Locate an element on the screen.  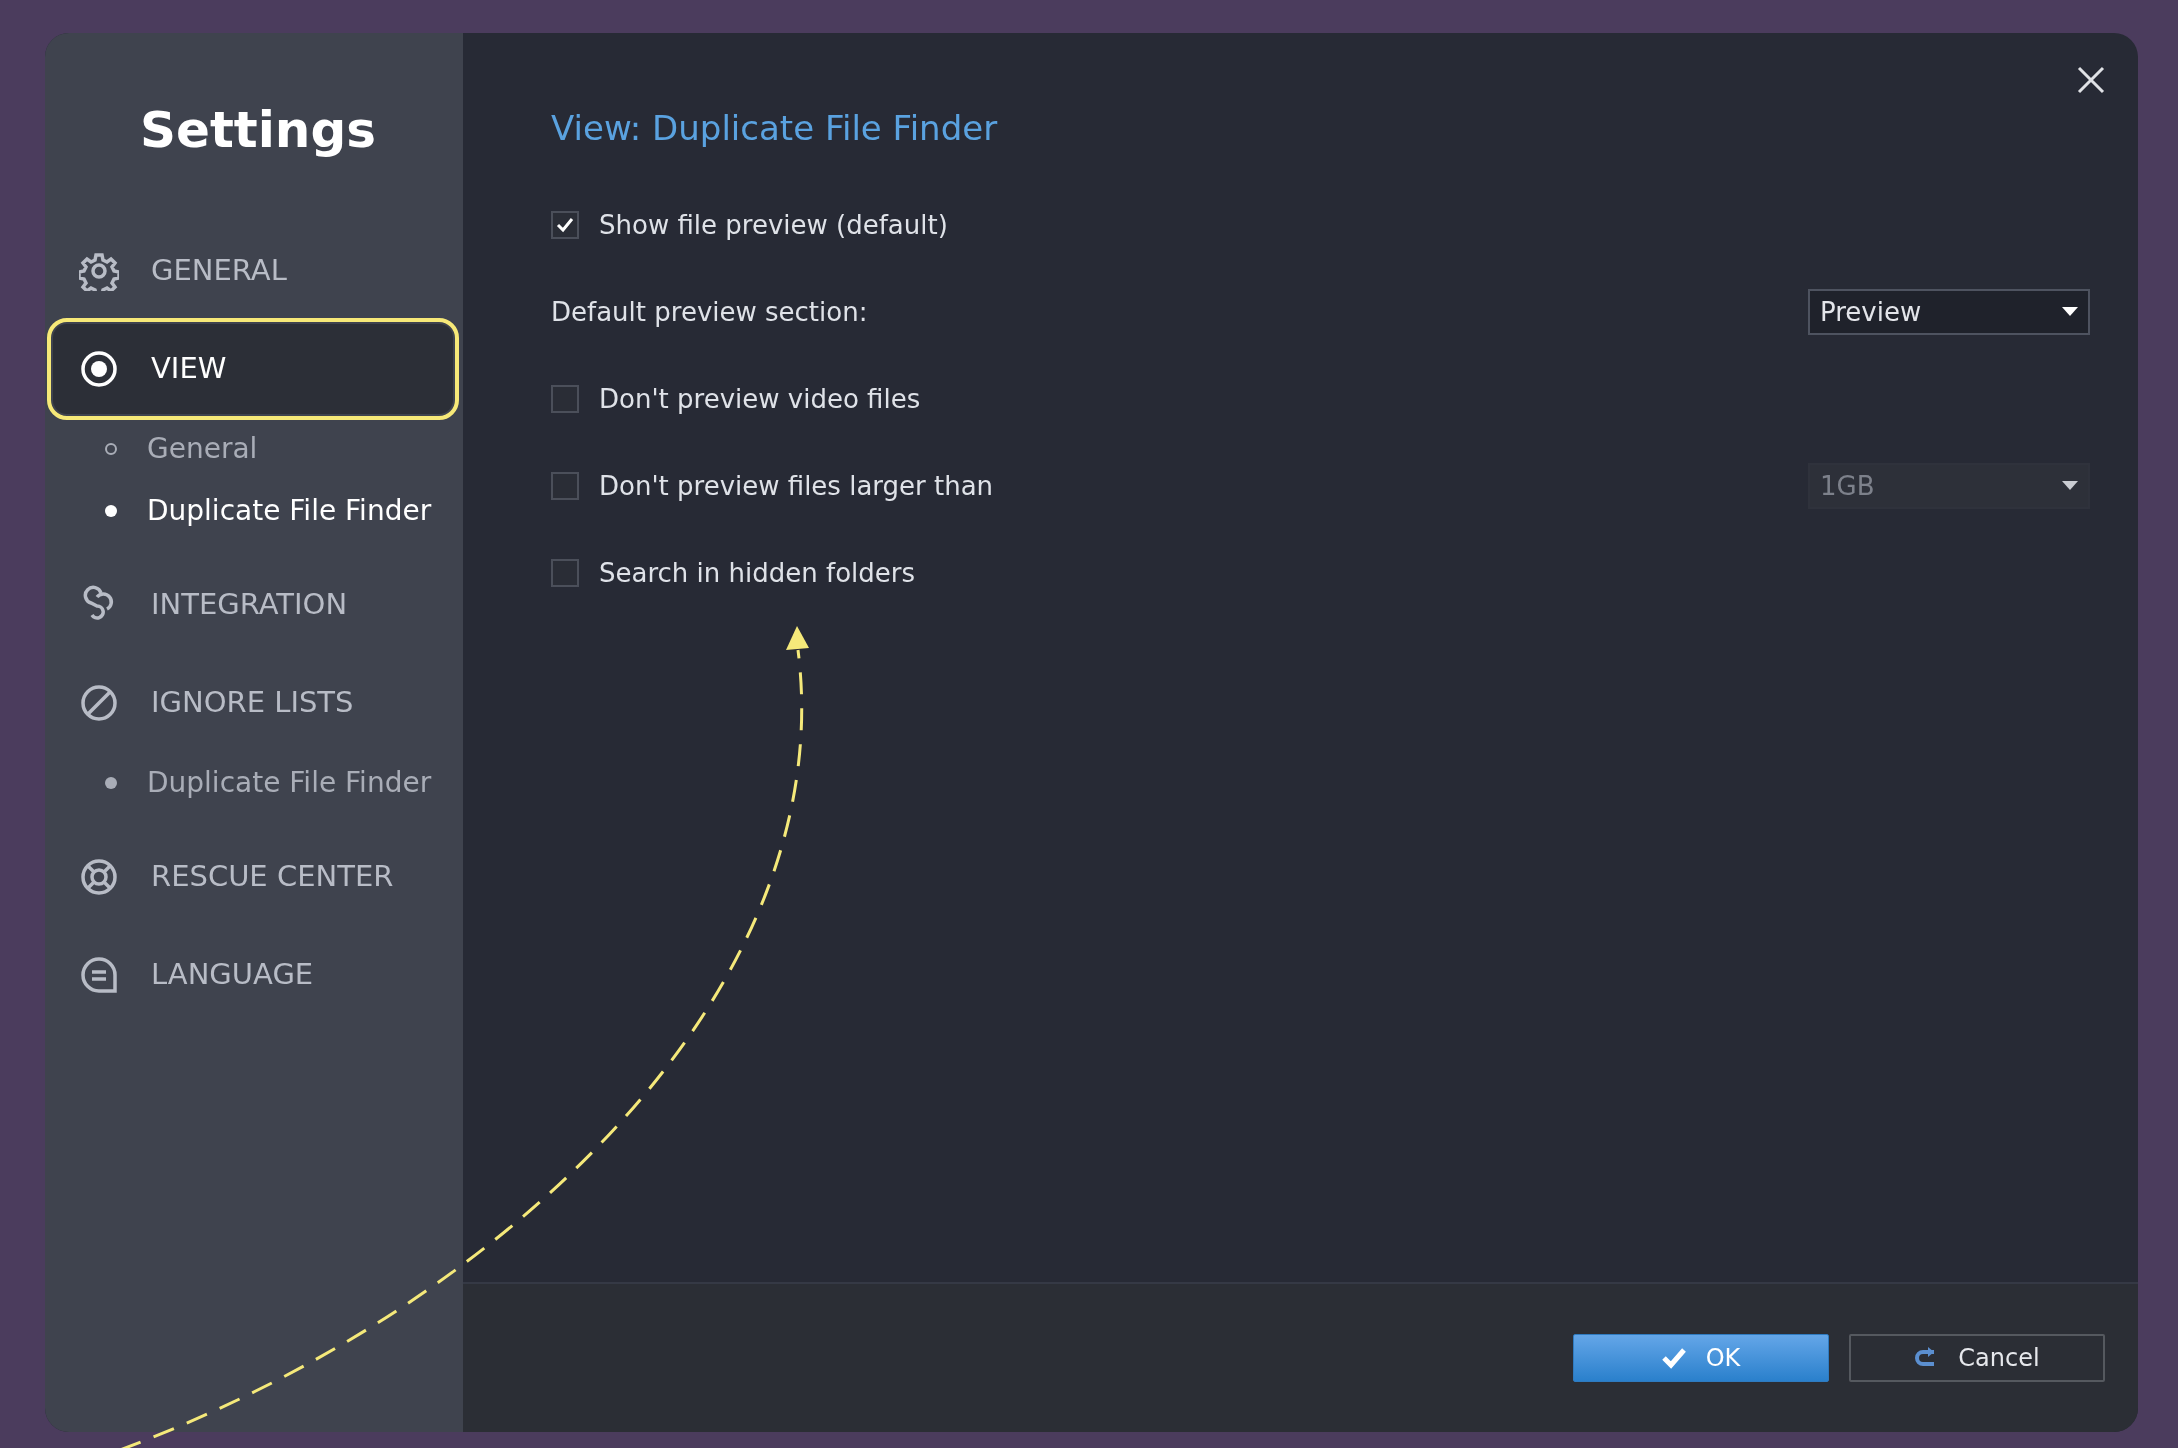
checkbox-label: Search in hidden folders is located at coordinates (757, 573).